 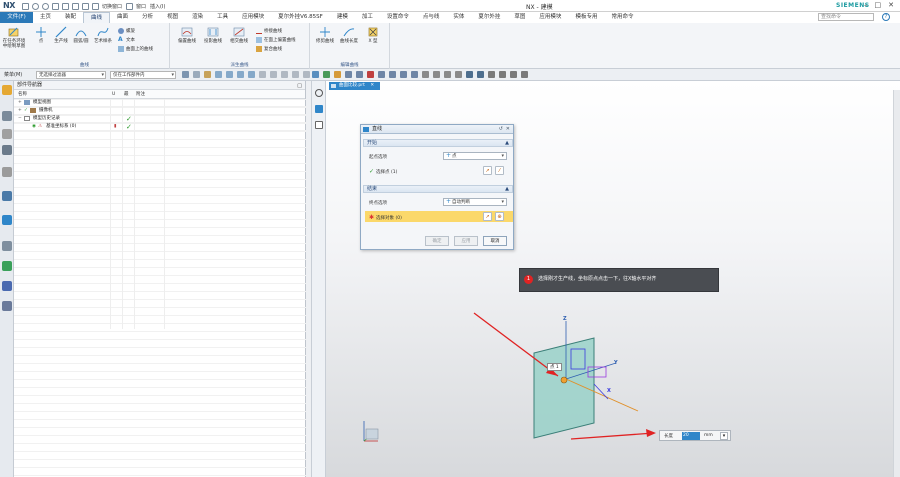 What do you see at coordinates (112, 6) in the screenshot?
I see `switch-window-label: 切换窗口` at bounding box center [112, 6].